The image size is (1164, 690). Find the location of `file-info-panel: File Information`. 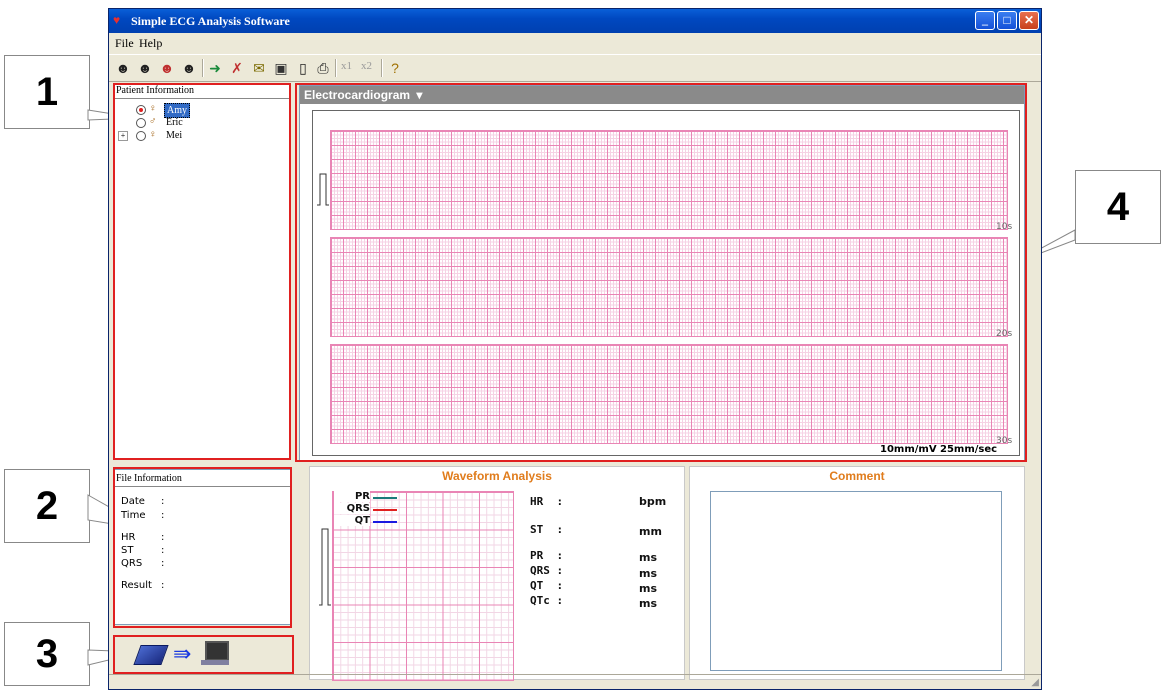

file-info-panel: File Information is located at coordinates (202, 547).